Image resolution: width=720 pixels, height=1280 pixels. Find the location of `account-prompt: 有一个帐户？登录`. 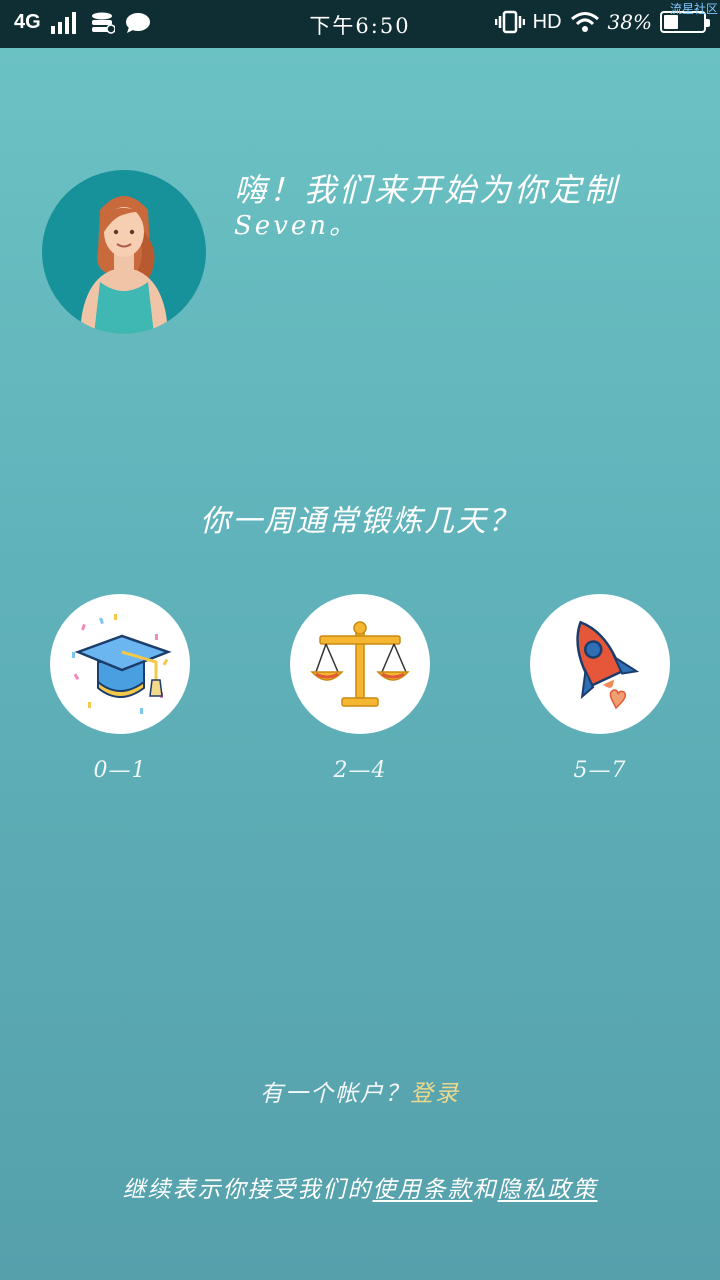

account-prompt: 有一个帐户？登录 is located at coordinates (360, 1091).